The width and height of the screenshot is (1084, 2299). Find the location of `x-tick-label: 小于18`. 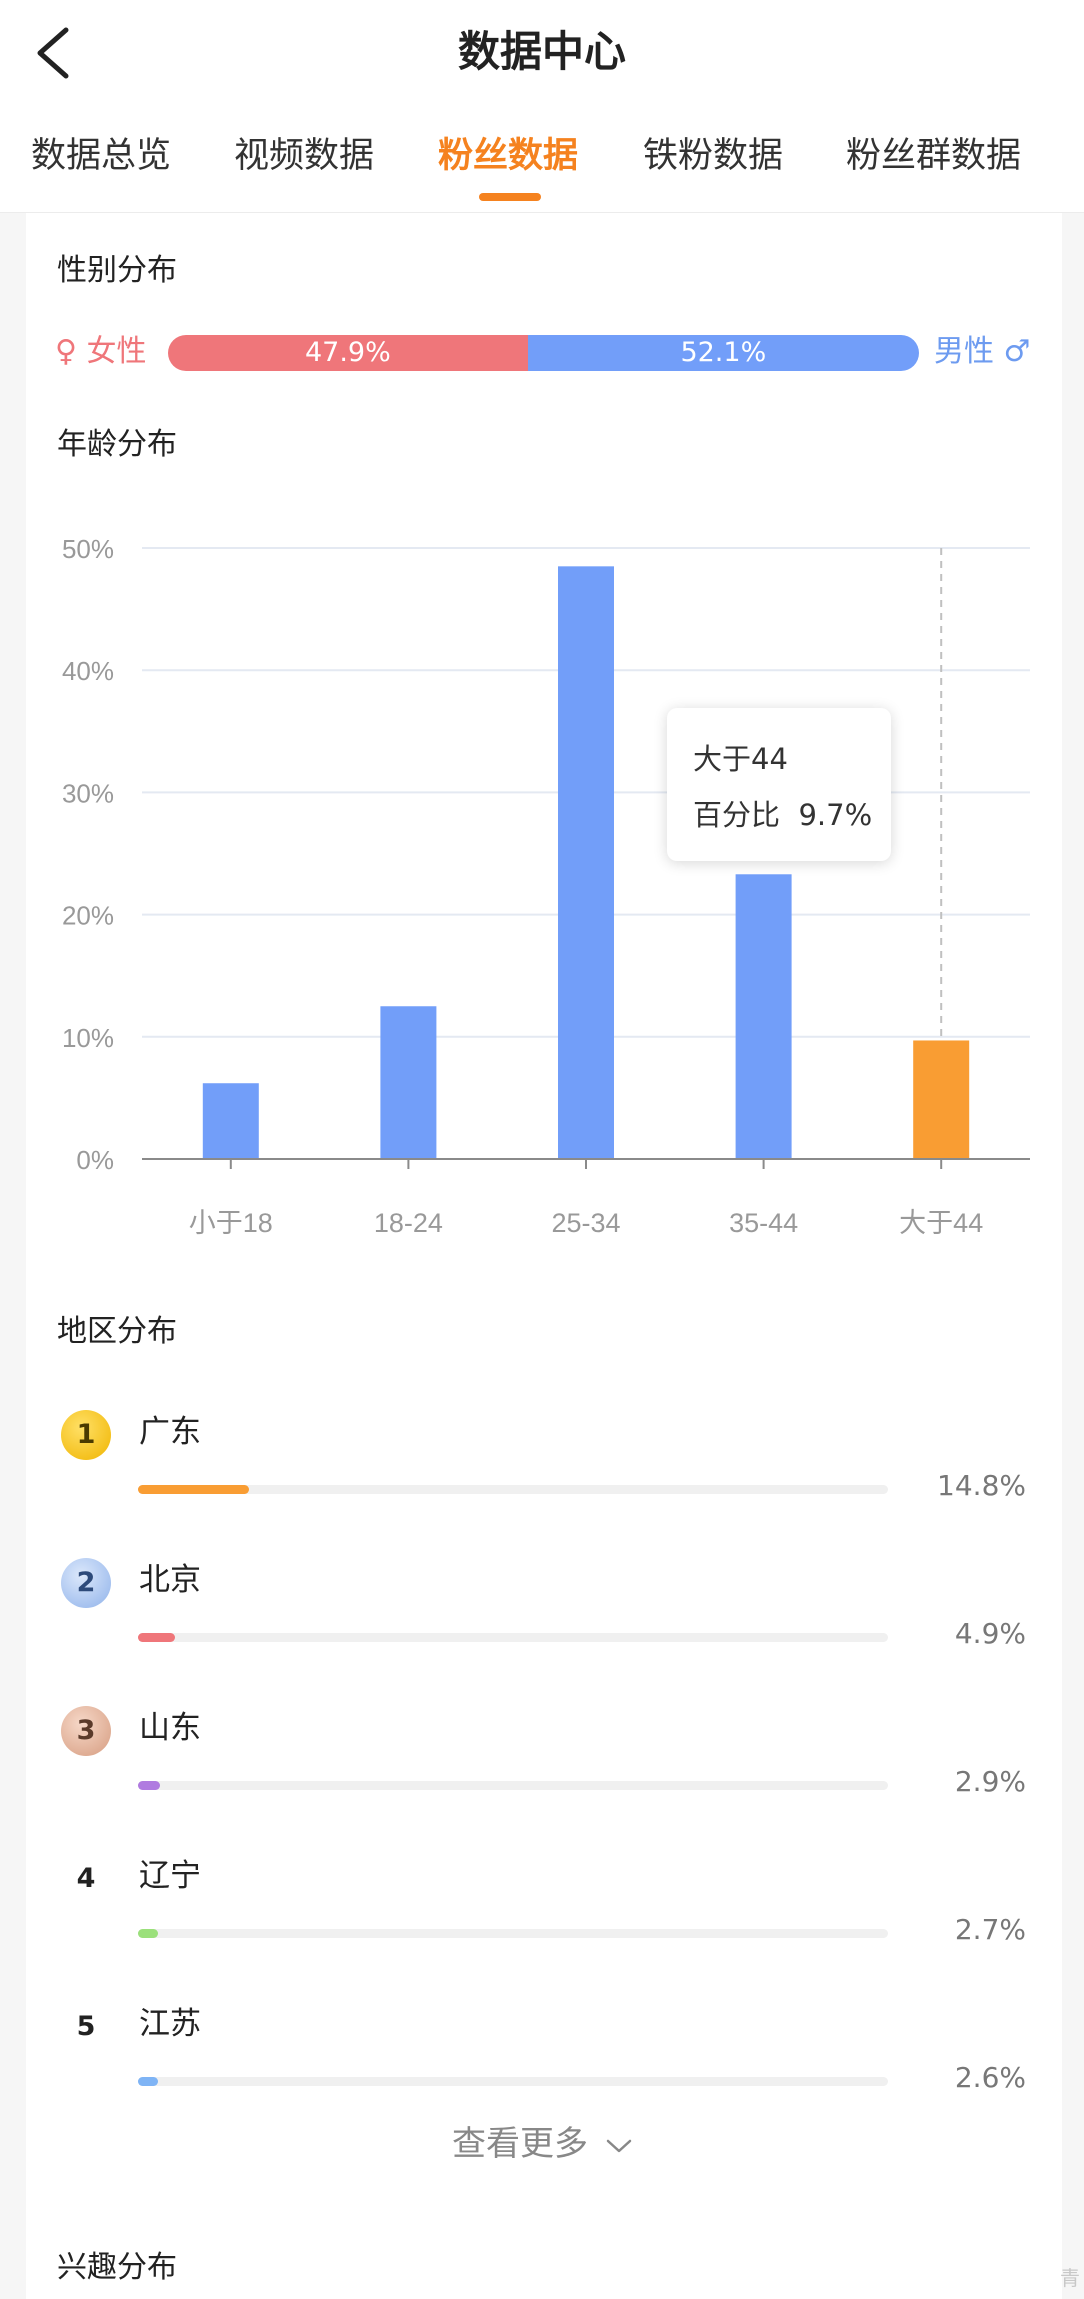

x-tick-label: 小于18 is located at coordinates (231, 1223).